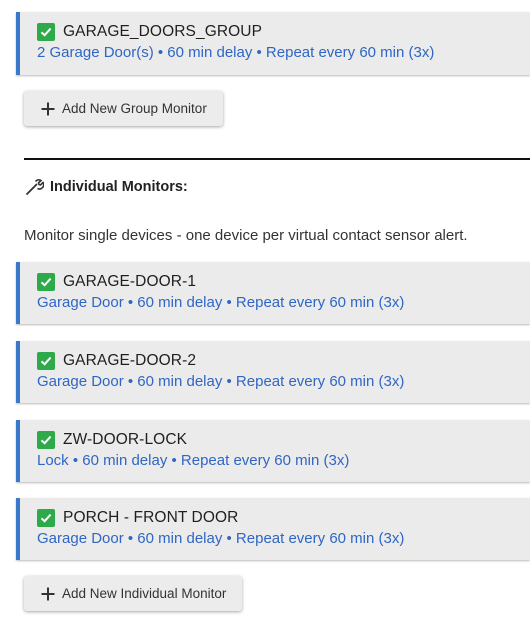 The width and height of the screenshot is (530, 627). What do you see at coordinates (283, 518) in the screenshot?
I see `individual-monitor-title: PORCH - FRONT DOOR` at bounding box center [283, 518].